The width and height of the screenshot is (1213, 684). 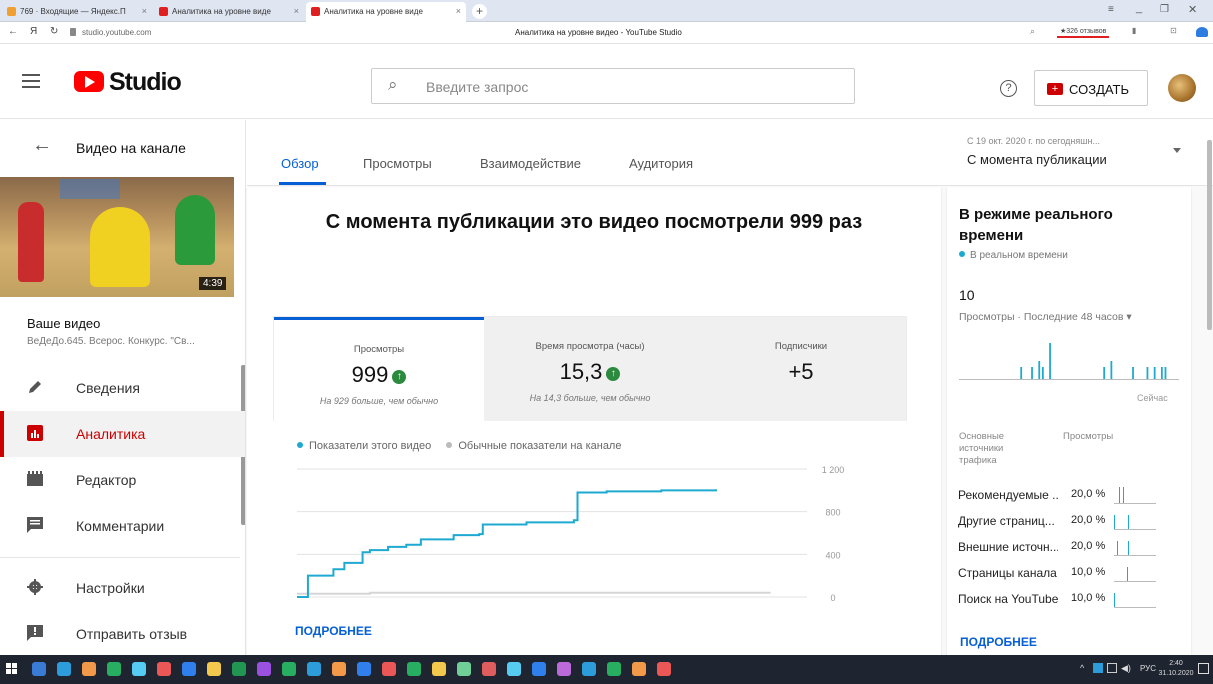 I want to click on bookmark-icon: ▮, so click(x=1134, y=30).